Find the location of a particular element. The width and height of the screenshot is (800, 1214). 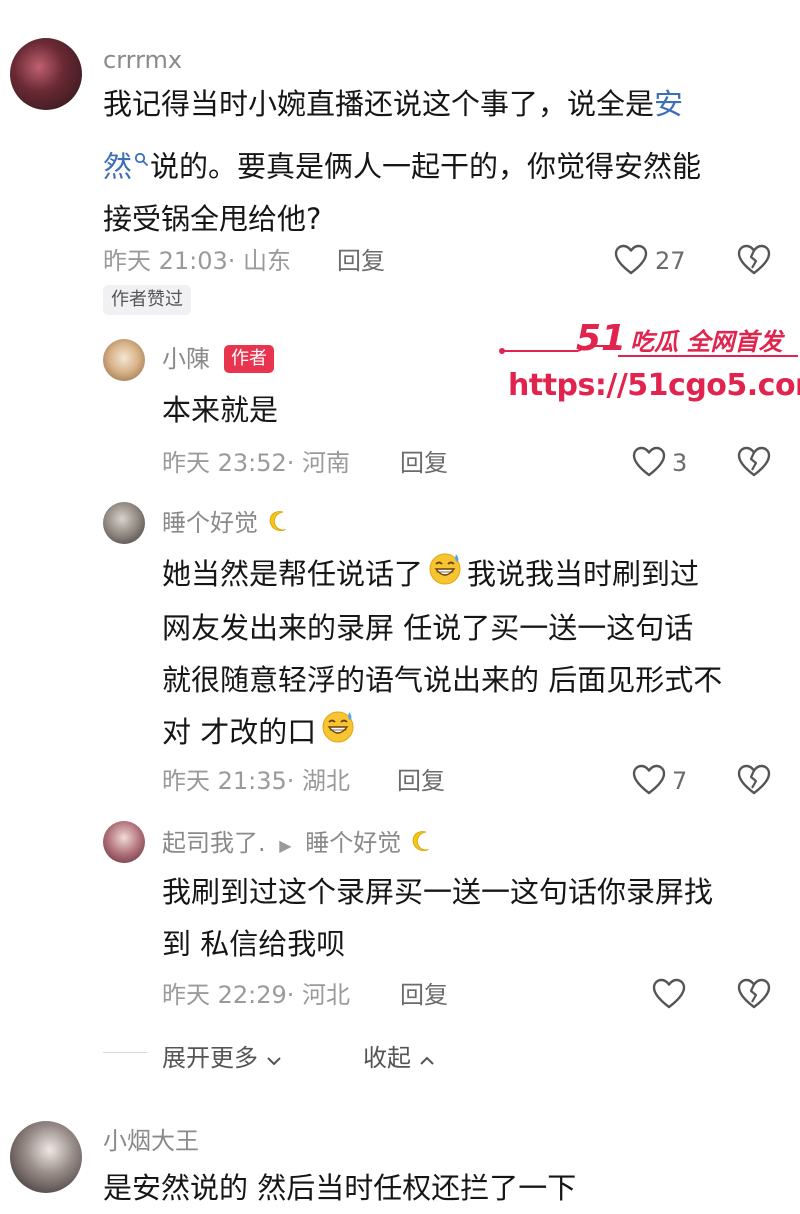

like-count: 3 is located at coordinates (680, 463).